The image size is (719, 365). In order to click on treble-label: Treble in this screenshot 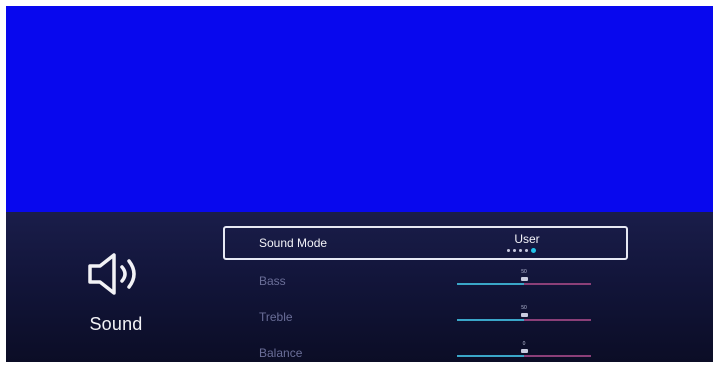, I will do `click(276, 317)`.